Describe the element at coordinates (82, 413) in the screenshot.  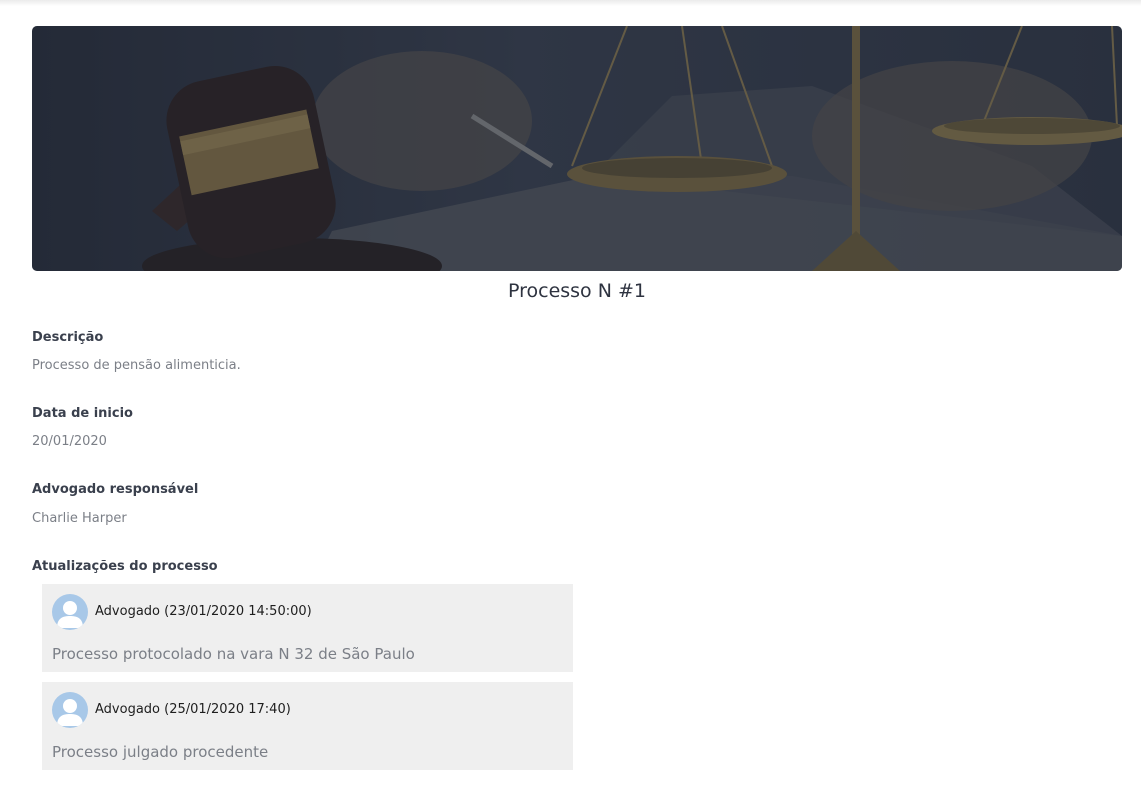
I see `start-date-label: Data de inicio` at that location.